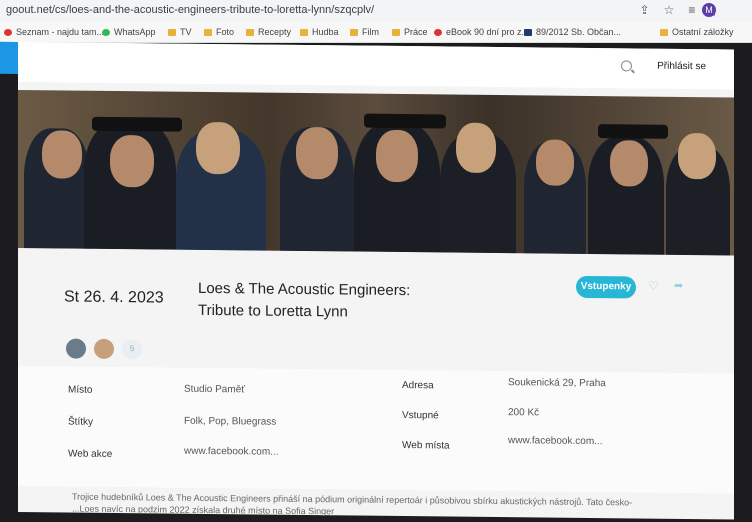 This screenshot has height=522, width=752. Describe the element at coordinates (9, 57) in the screenshot. I see `brand-strip` at that location.